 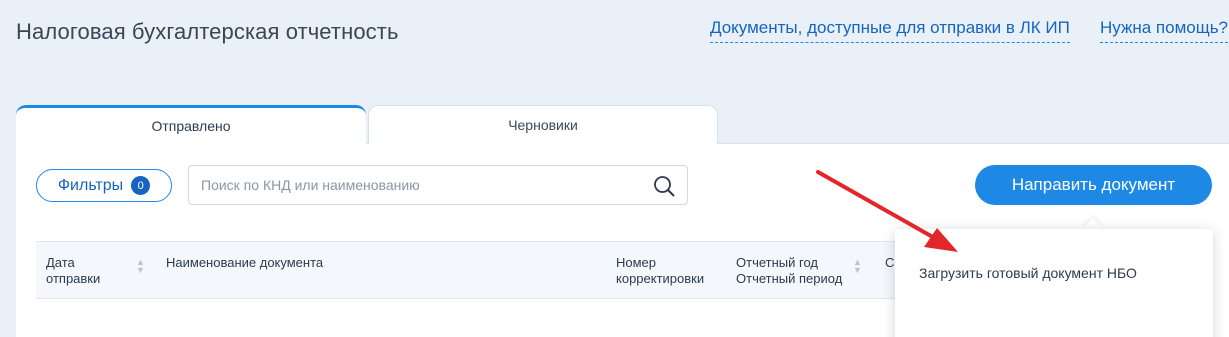 What do you see at coordinates (1164, 30) in the screenshot?
I see `help-link: Нужна помощь?` at bounding box center [1164, 30].